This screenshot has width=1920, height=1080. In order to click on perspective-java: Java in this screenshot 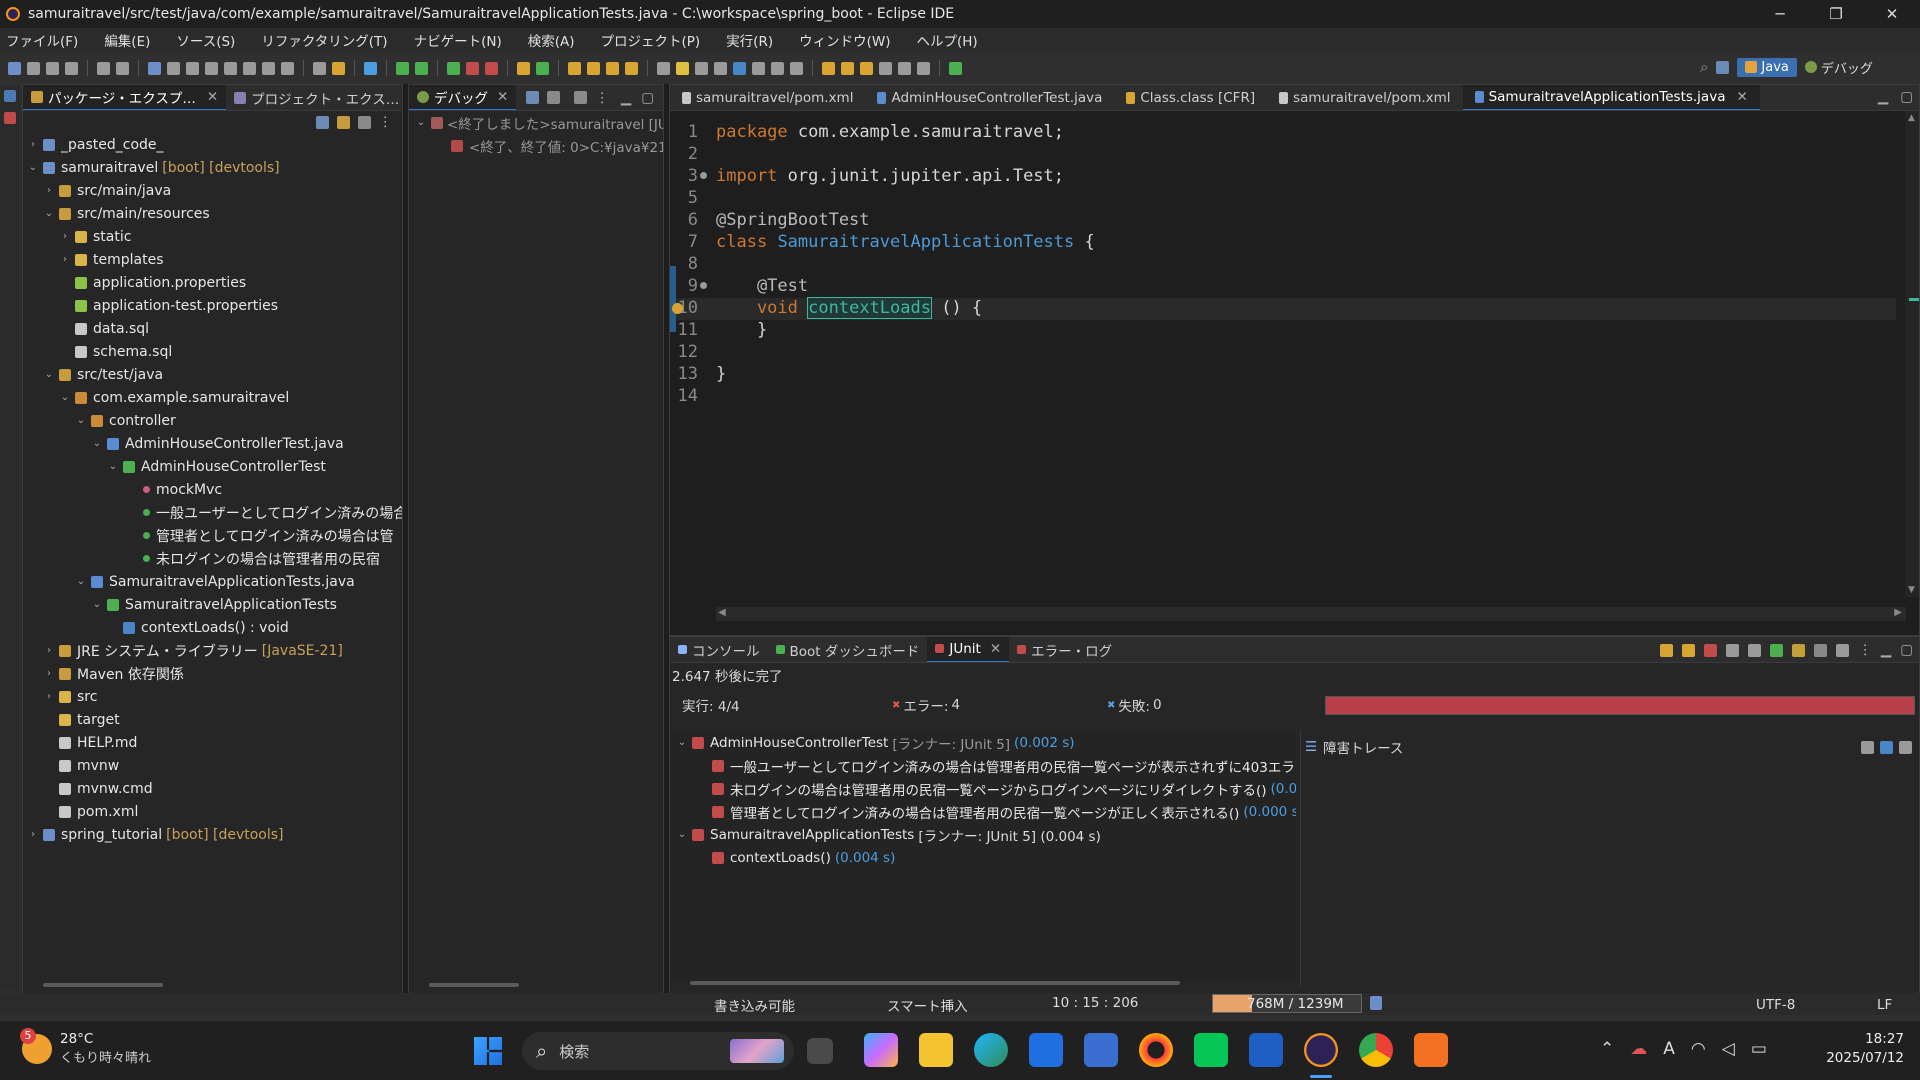, I will do `click(1767, 67)`.